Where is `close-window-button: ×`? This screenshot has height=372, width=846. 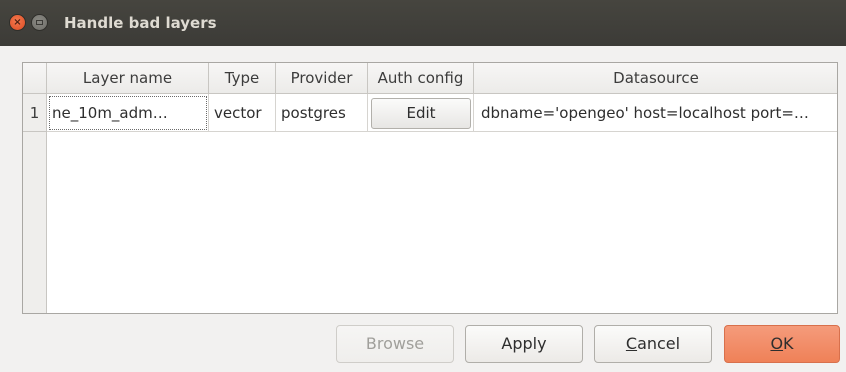
close-window-button: × is located at coordinates (17, 22).